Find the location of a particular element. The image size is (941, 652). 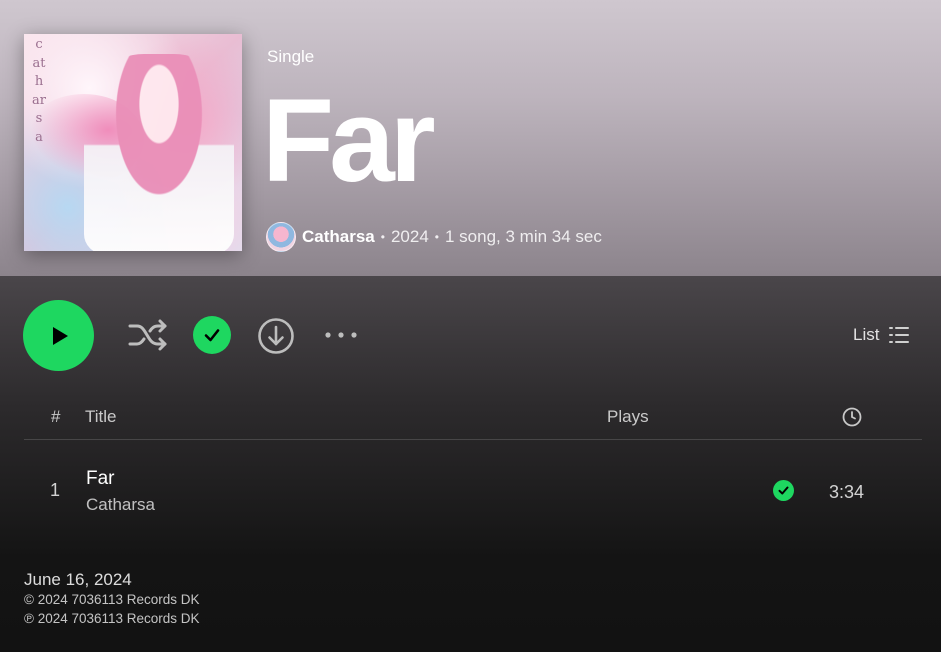

copyright-line: © 2024 7036113 Records DK is located at coordinates (112, 599).